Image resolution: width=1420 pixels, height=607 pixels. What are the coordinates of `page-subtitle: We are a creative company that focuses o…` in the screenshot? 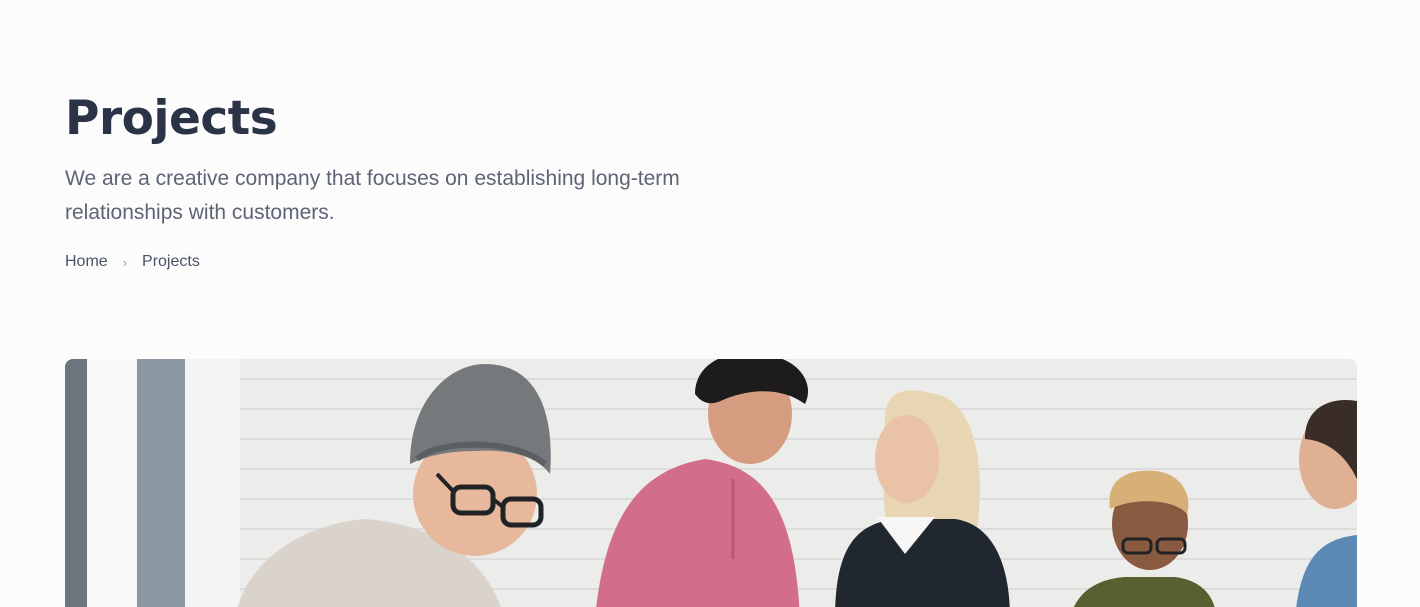 It's located at (372, 195).